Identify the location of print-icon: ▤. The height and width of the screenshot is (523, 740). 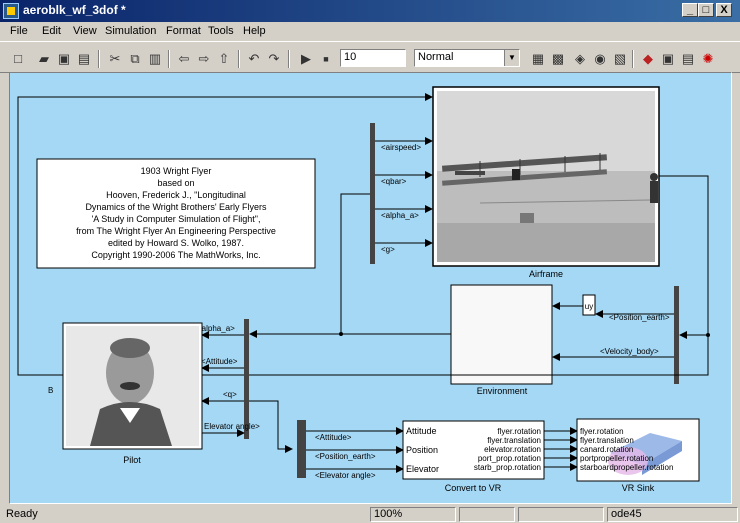
(84, 59).